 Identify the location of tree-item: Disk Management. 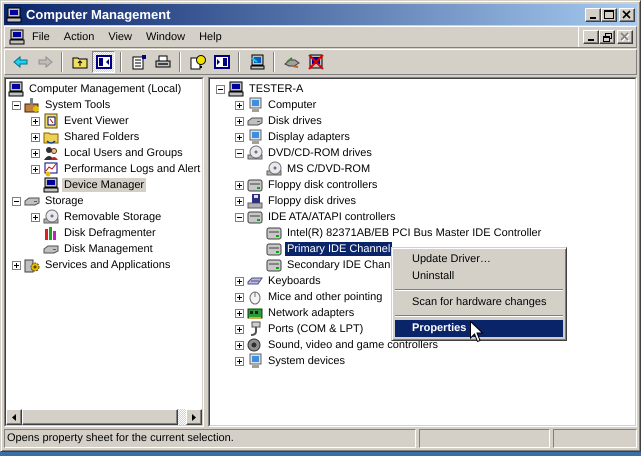
(108, 249).